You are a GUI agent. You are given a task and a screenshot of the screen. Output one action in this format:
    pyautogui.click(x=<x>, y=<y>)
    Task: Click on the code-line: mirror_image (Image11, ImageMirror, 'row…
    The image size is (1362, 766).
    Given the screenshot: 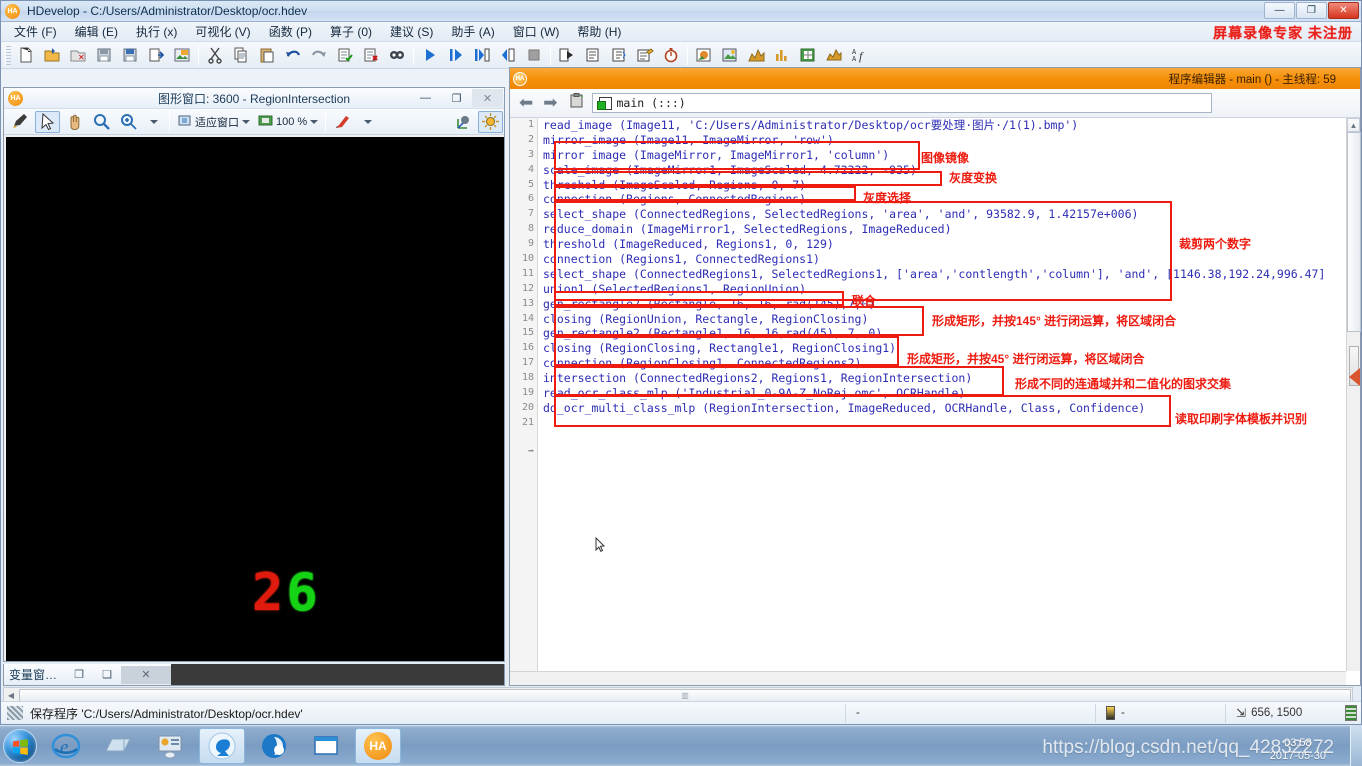 What is the action you would take?
    pyautogui.click(x=942, y=140)
    